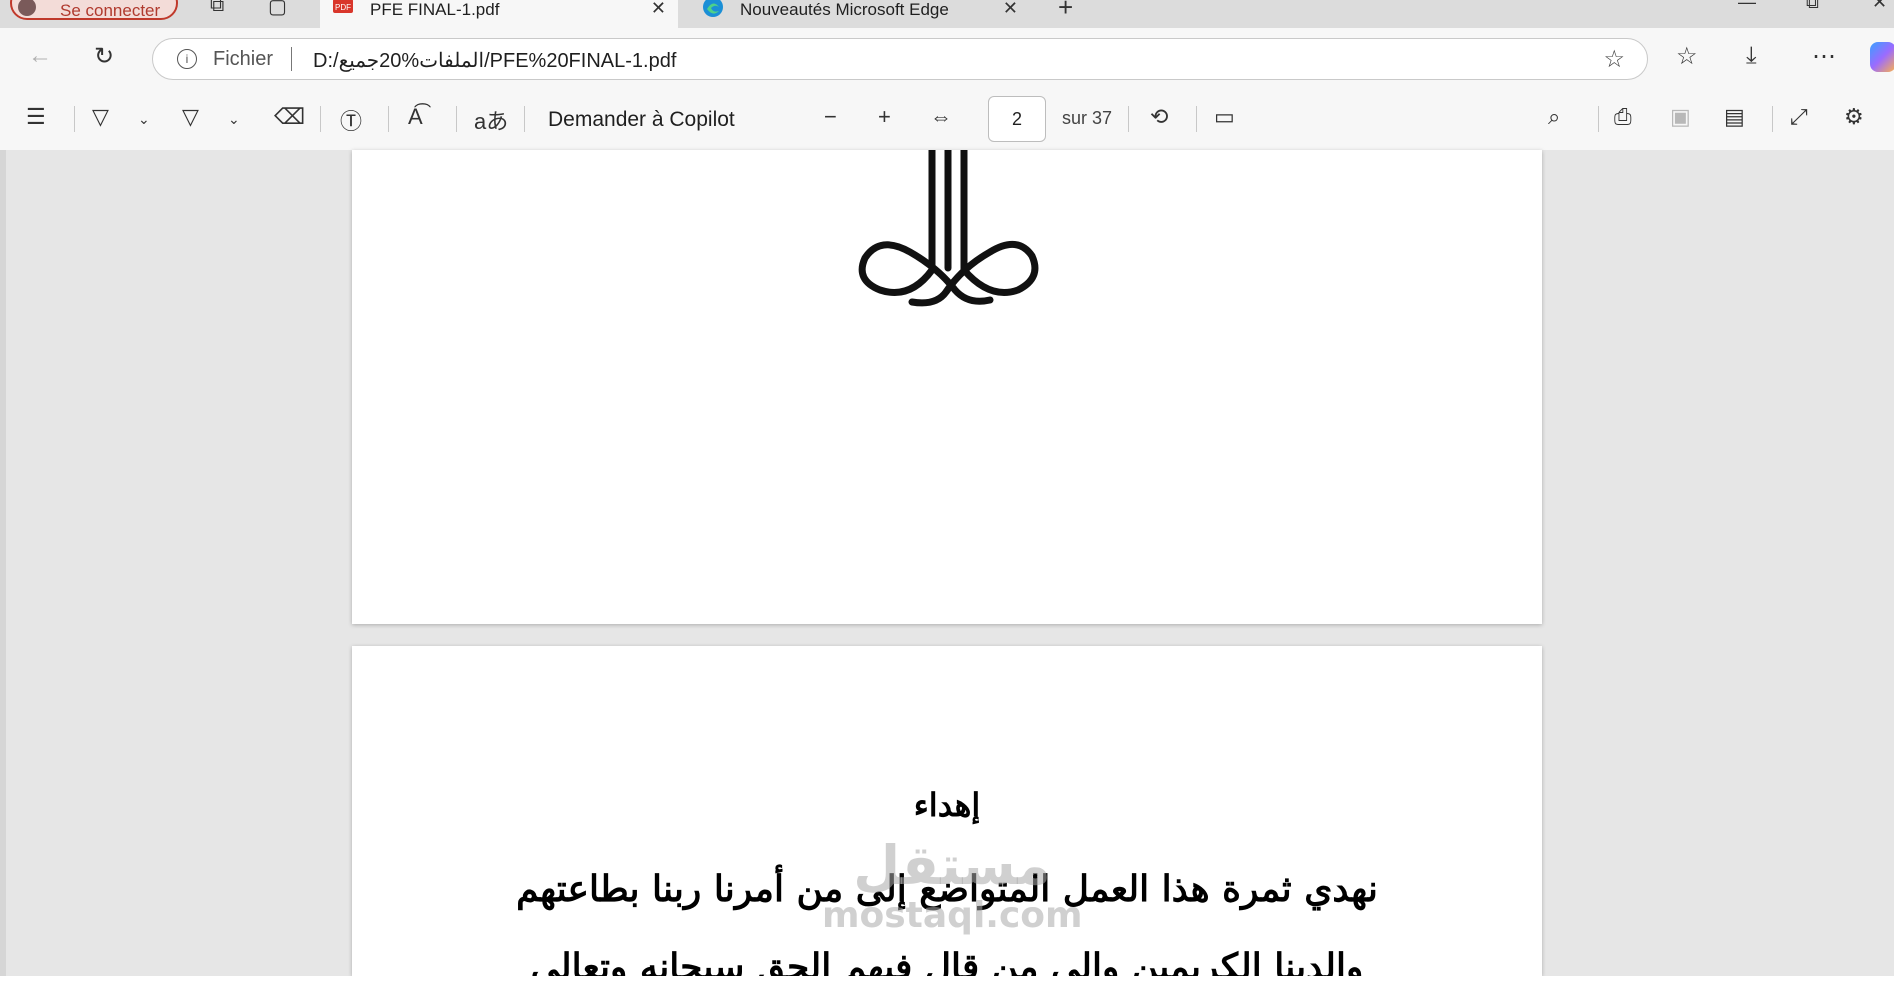 The height and width of the screenshot is (983, 1894). I want to click on fit-width-icon: ⇔, so click(941, 117).